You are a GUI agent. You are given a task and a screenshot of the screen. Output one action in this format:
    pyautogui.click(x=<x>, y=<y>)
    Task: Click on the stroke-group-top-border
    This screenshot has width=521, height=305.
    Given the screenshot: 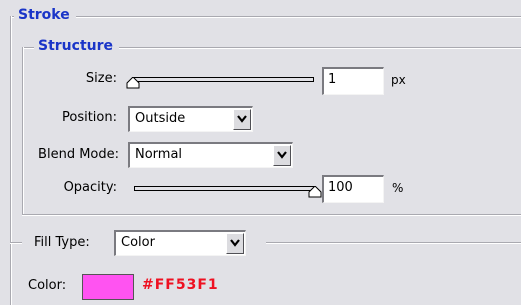 What is the action you would take?
    pyautogui.click(x=265, y=17)
    